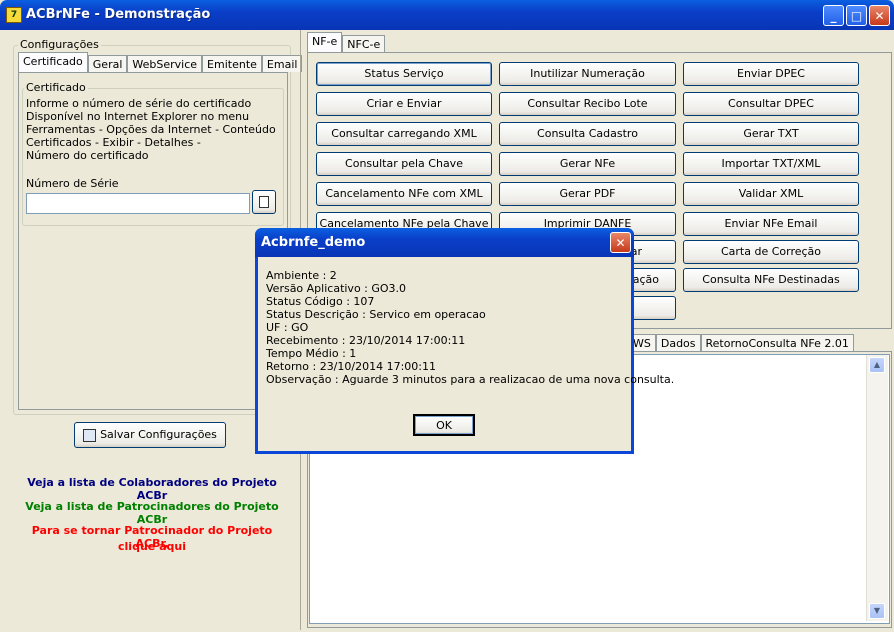 This screenshot has height=632, width=894. Describe the element at coordinates (856, 15) in the screenshot. I see `maximize-icon: □` at that location.